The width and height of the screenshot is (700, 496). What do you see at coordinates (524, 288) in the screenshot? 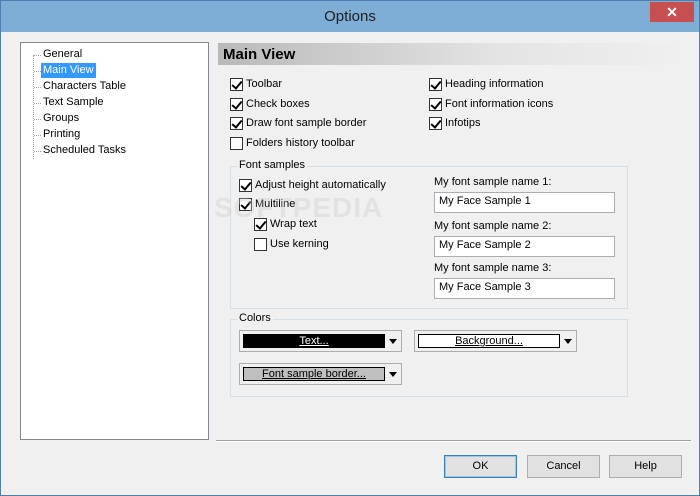
I see `sample-name-3-input: My Face Sample 3` at bounding box center [524, 288].